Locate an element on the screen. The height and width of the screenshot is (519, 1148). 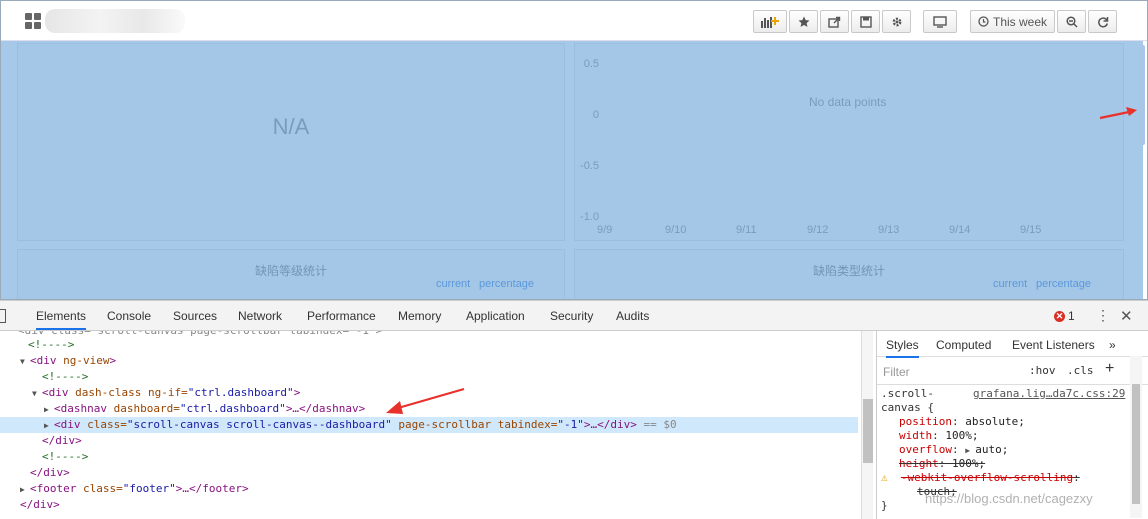
view-mode-button is located at coordinates (940, 21).